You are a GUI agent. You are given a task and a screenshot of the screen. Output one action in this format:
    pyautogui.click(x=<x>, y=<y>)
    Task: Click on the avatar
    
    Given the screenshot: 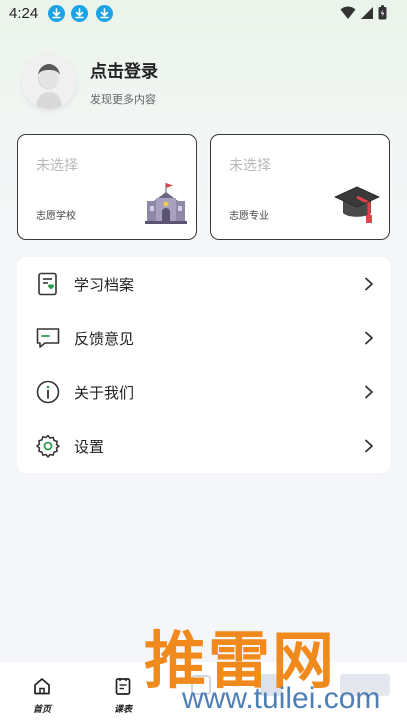 What is the action you would take?
    pyautogui.click(x=49, y=82)
    